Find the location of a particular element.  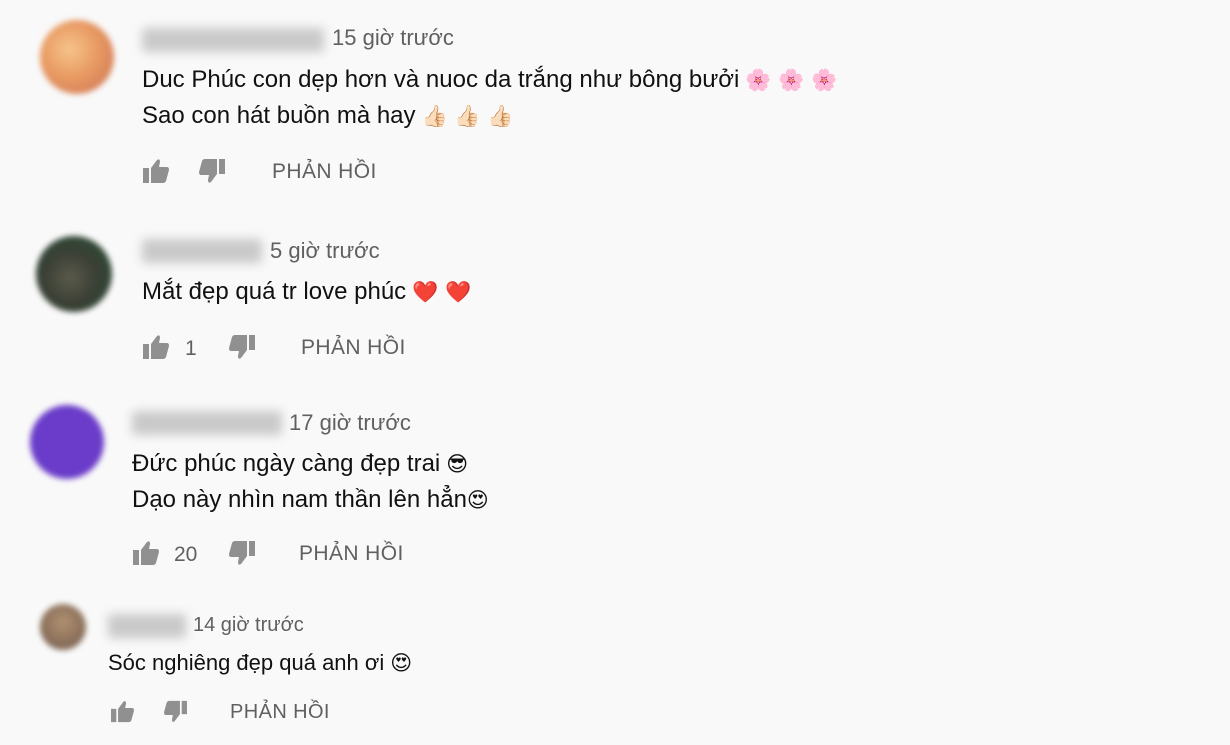

comment-text-line: Sóc nghiêng đẹp quá anh ơi 😍 is located at coordinates (260, 662).